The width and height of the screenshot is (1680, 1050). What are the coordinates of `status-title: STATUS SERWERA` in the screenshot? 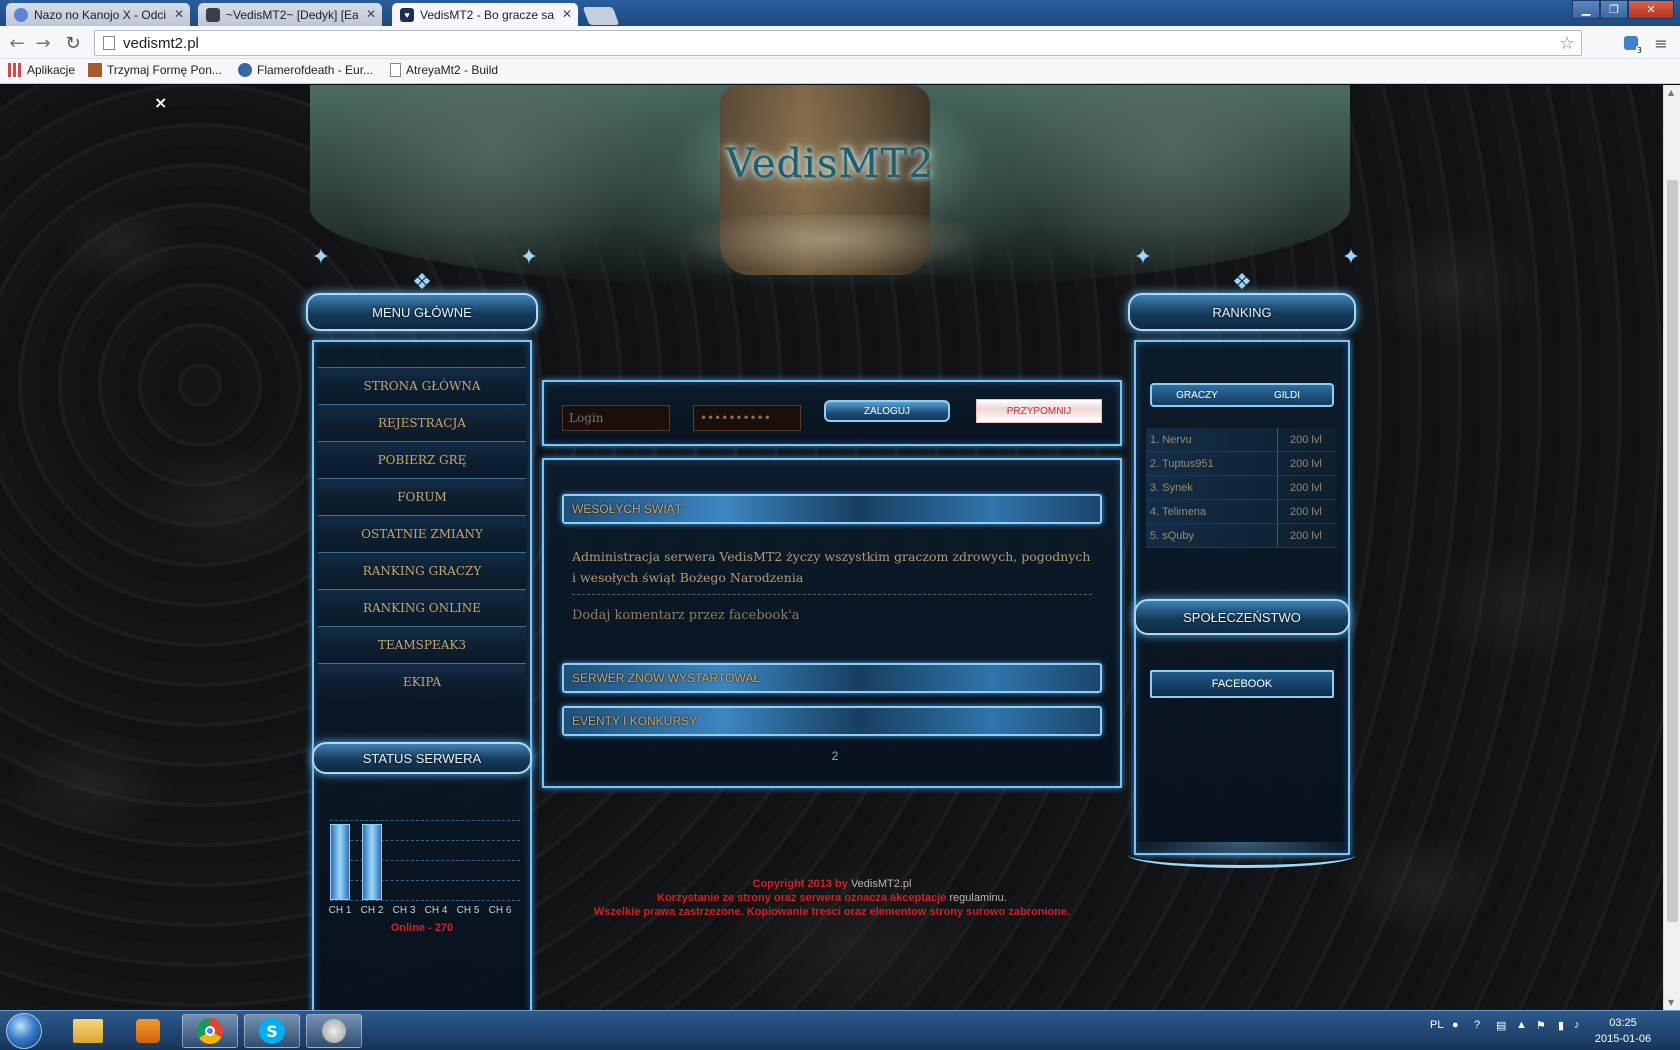 It's located at (422, 758).